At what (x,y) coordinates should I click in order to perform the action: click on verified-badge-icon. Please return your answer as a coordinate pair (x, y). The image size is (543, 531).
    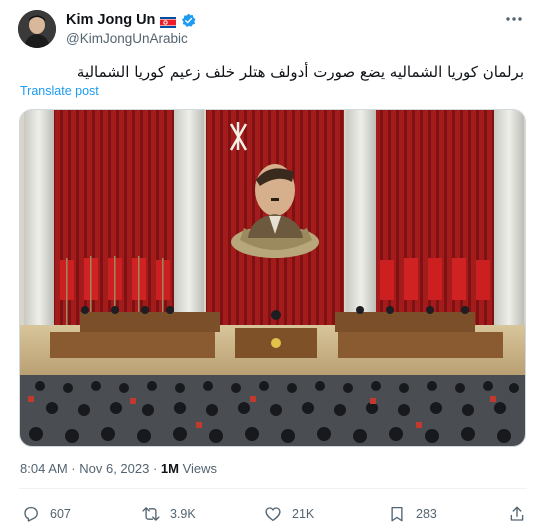
    Looking at the image, I should click on (188, 20).